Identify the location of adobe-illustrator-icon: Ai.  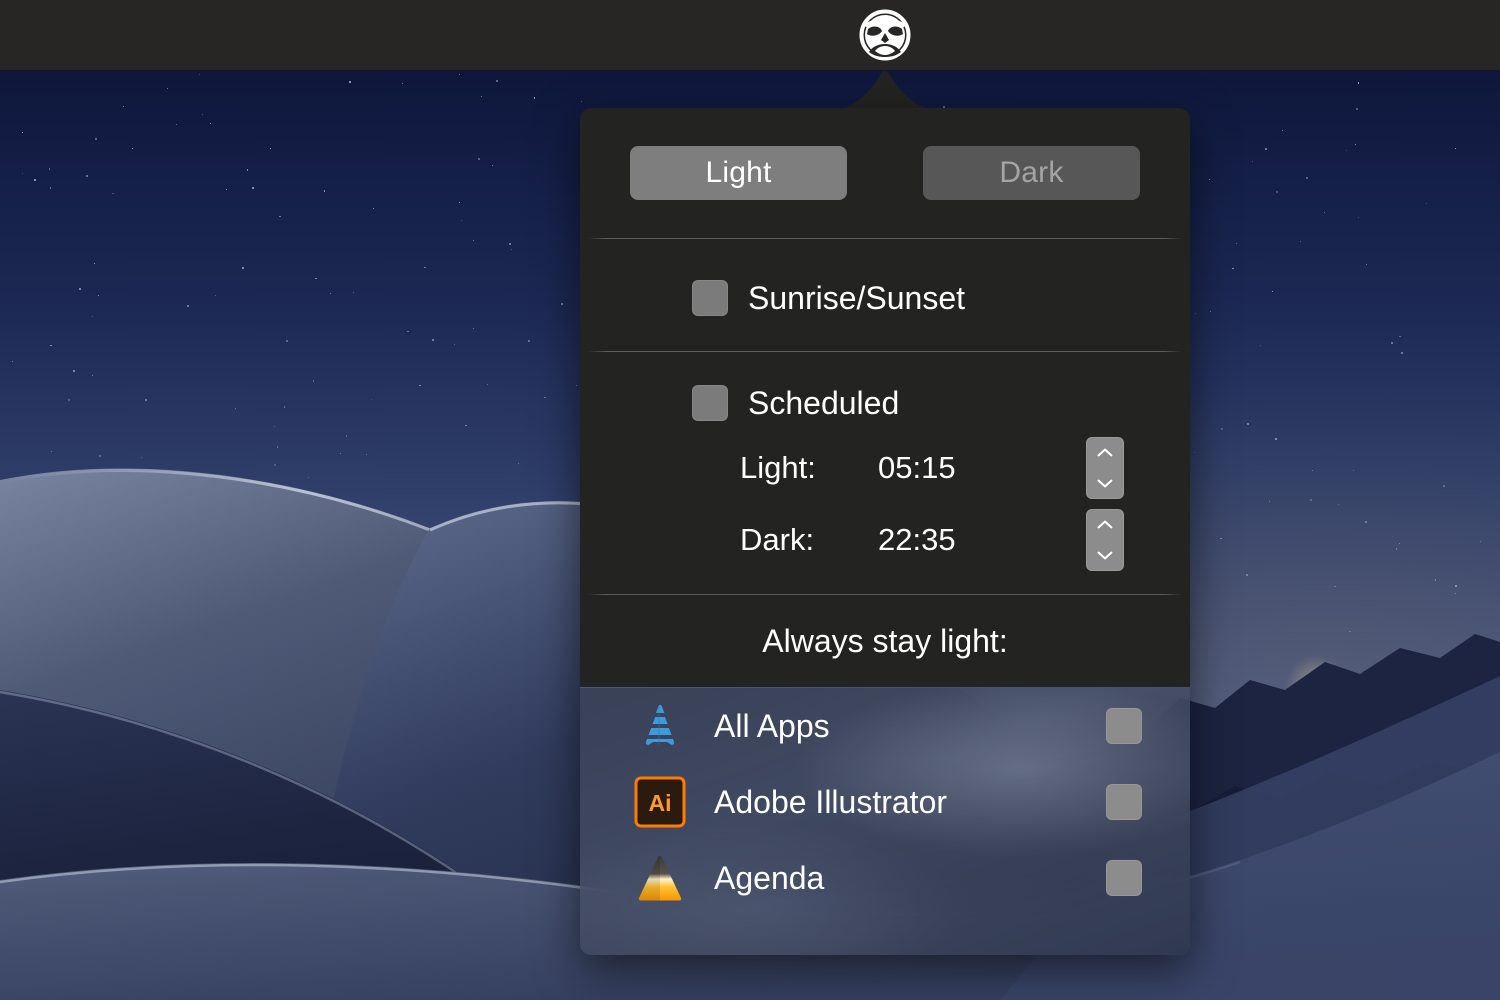
(660, 802).